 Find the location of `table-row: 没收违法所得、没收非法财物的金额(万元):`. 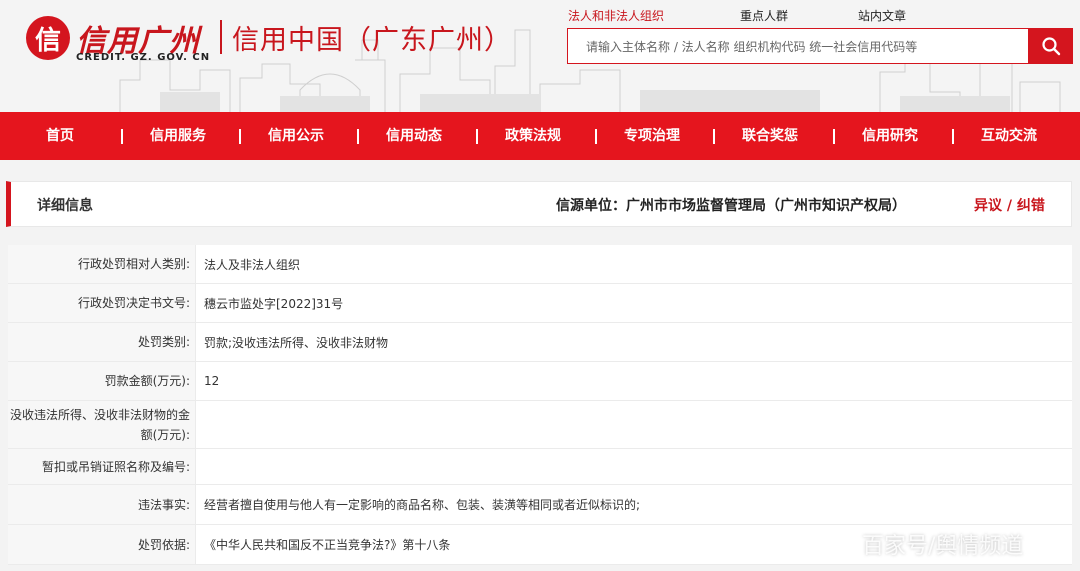

table-row: 没收违法所得、没收非法财物的金额(万元): is located at coordinates (540, 425).